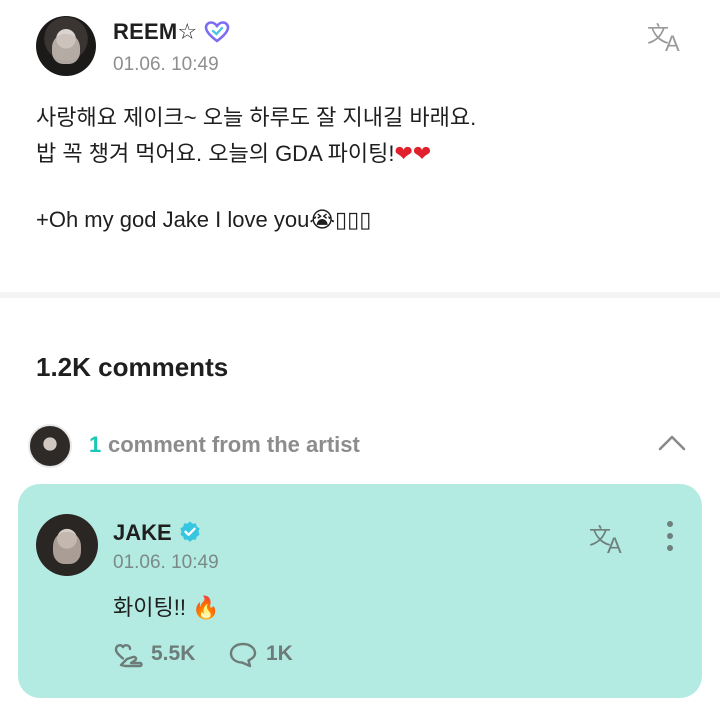  What do you see at coordinates (413, 153) in the screenshot?
I see `hearts-emoji: ❤❤` at bounding box center [413, 153].